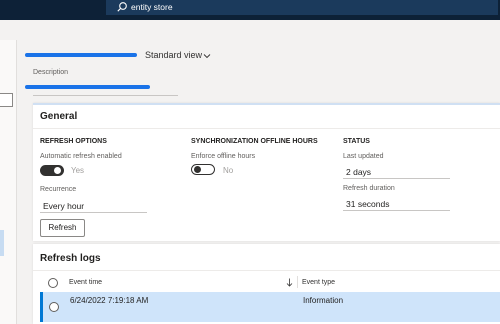  I want to click on description-value-redacted, so click(87, 87).